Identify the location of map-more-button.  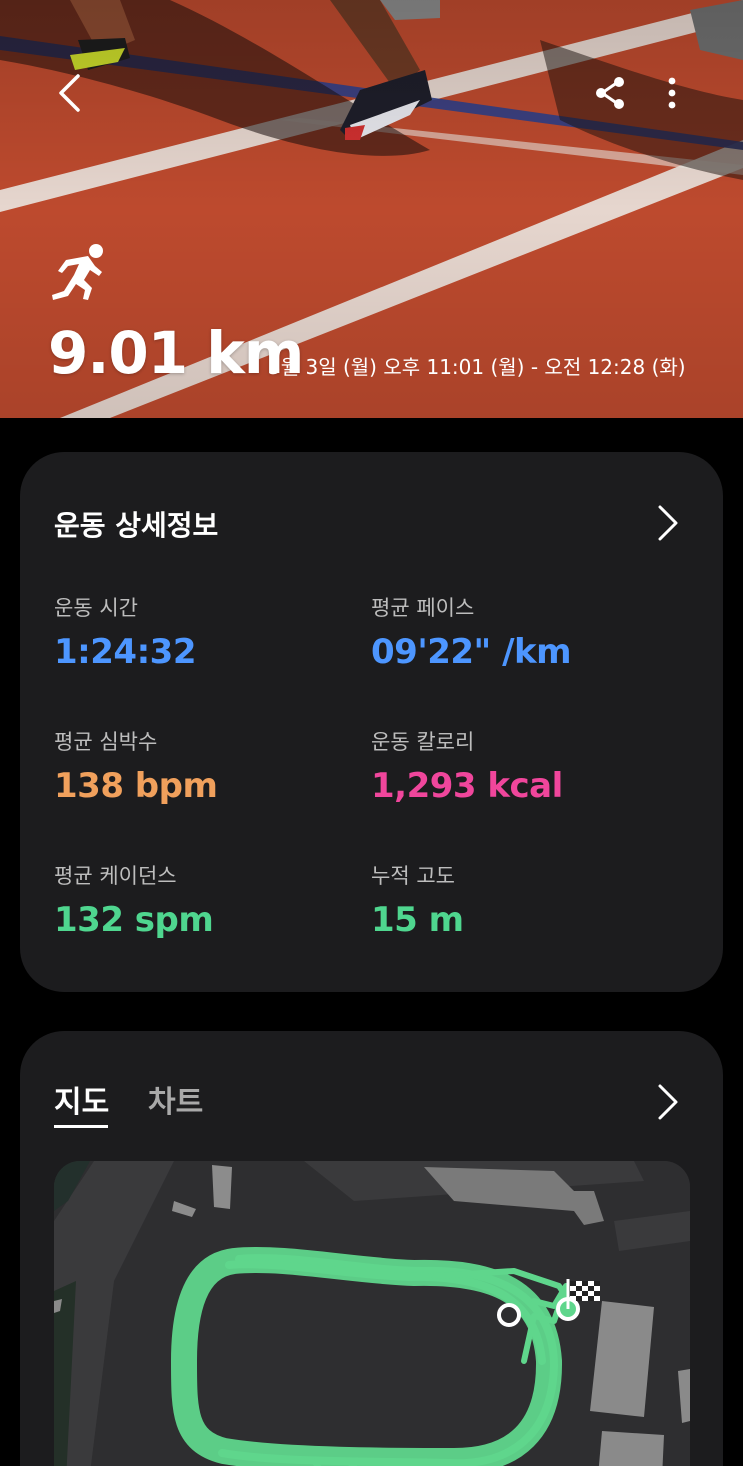
(668, 1102).